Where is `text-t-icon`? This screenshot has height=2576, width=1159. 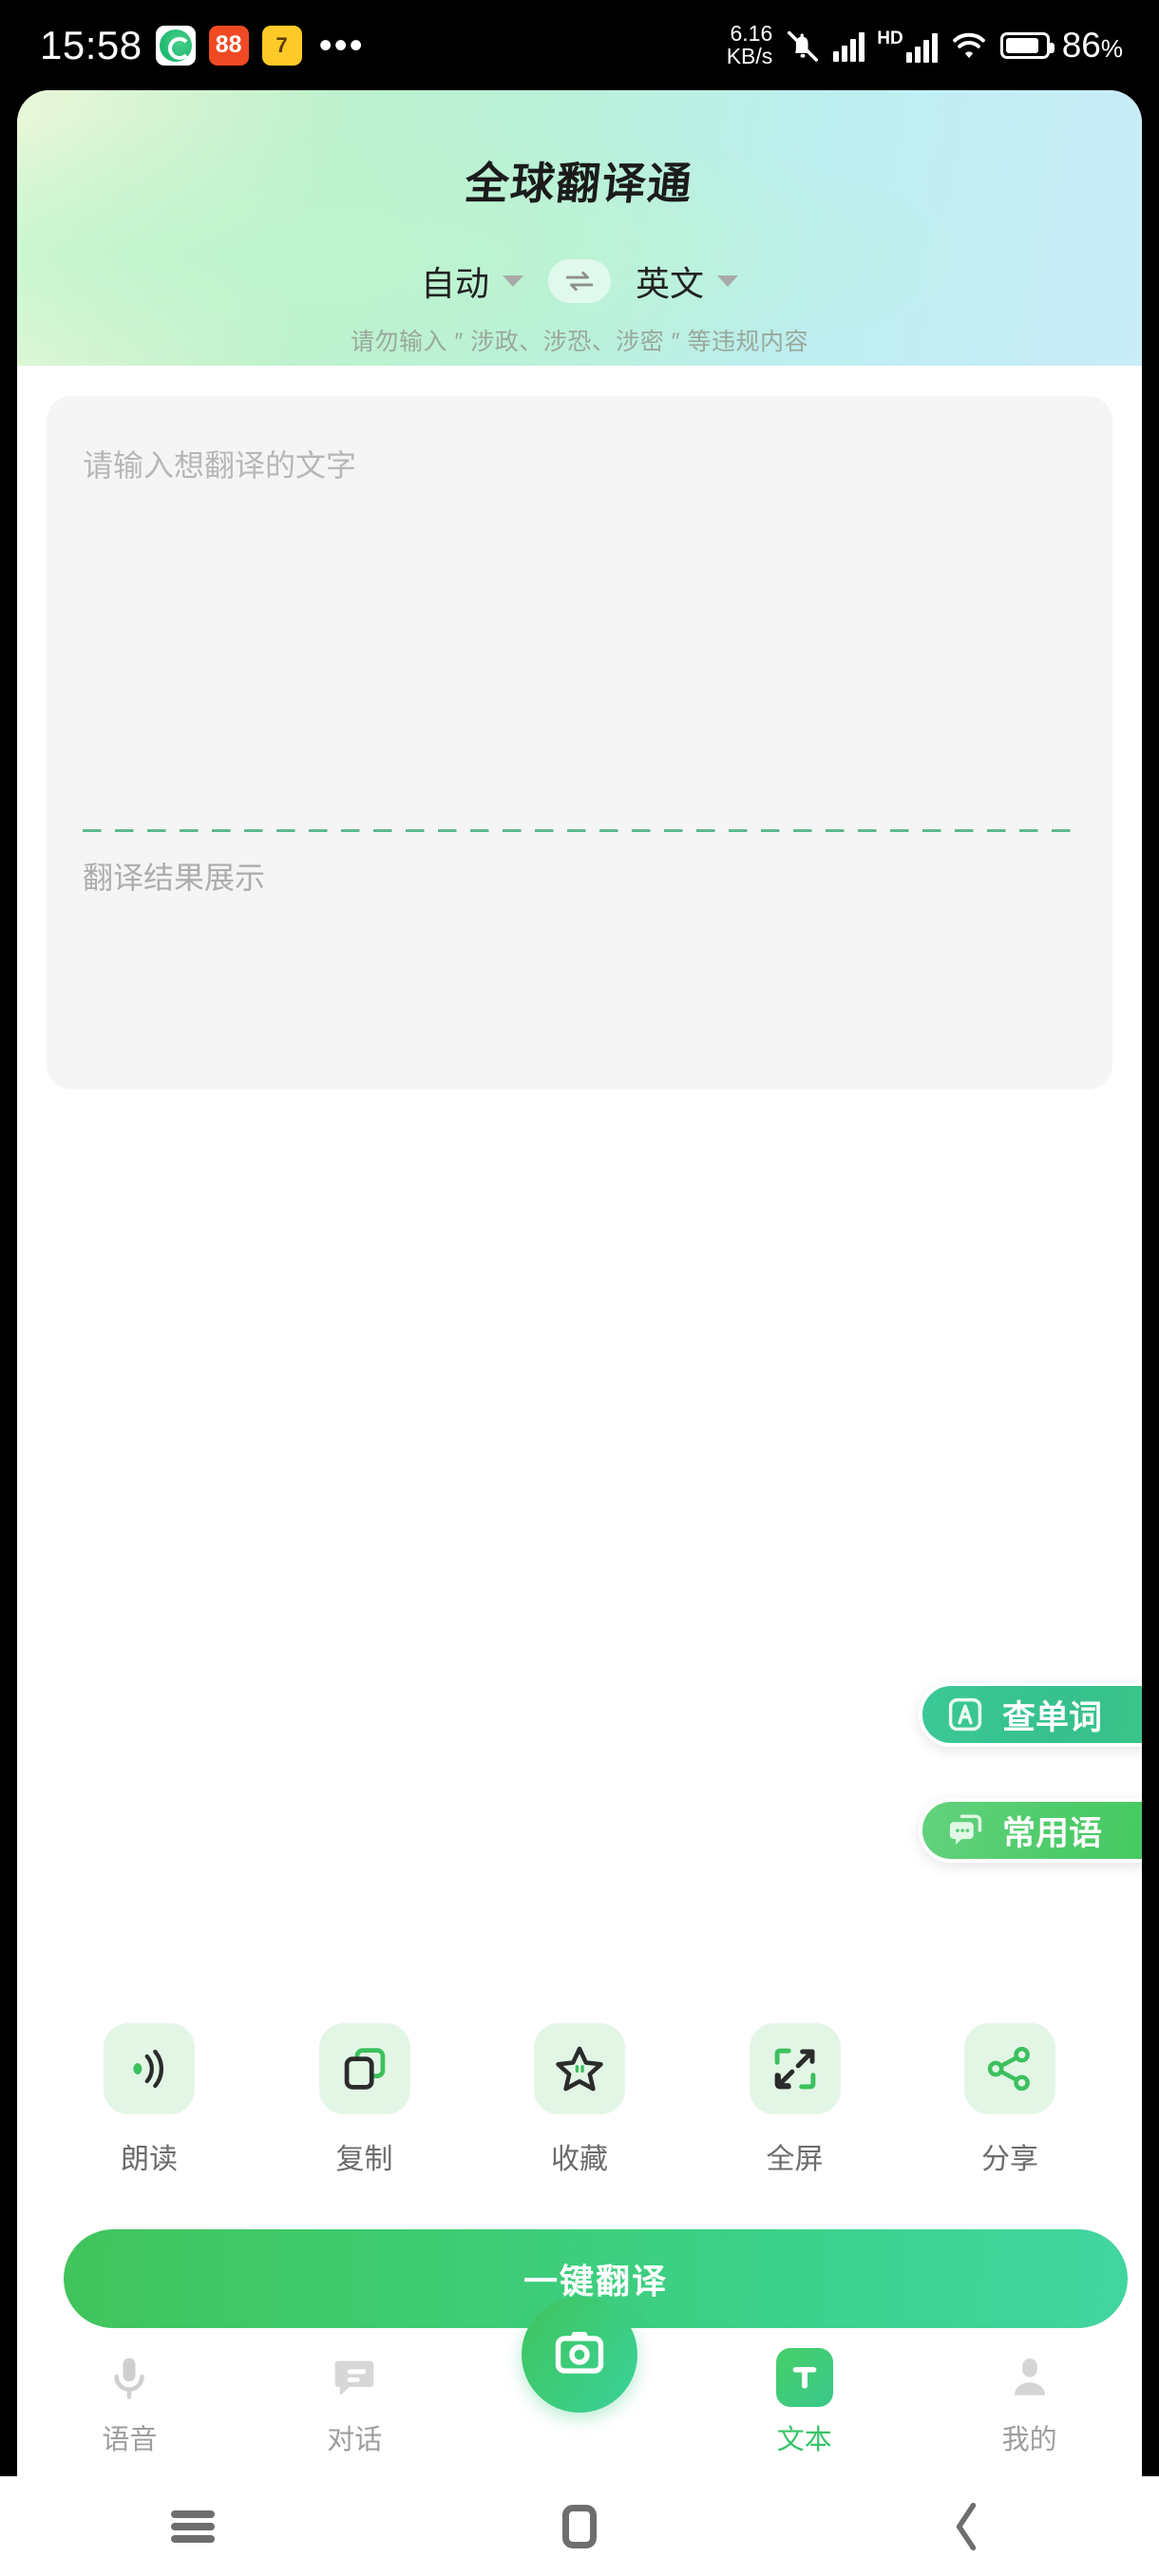
text-t-icon is located at coordinates (804, 2377).